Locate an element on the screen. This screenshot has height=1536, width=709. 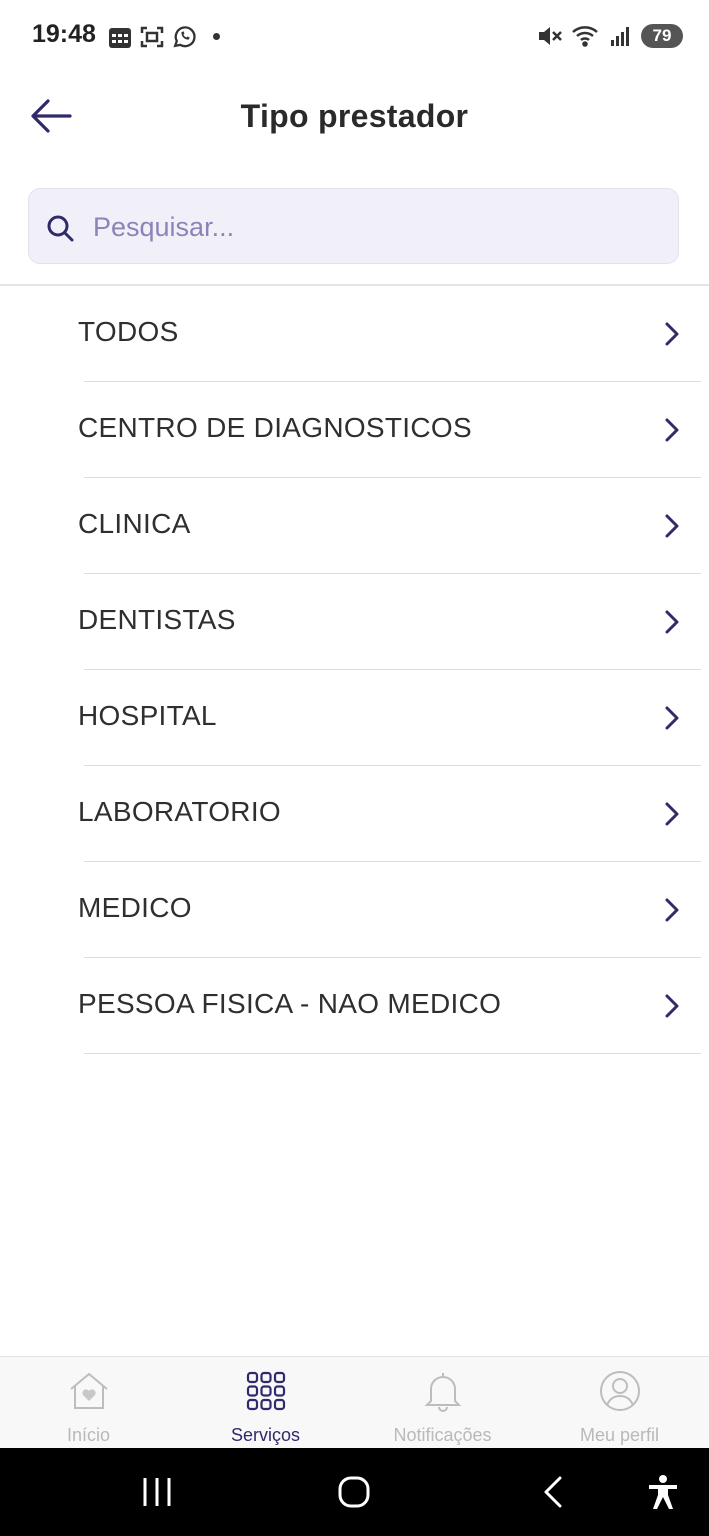
nav-item-inicio: Início is located at coordinates (88, 1403).